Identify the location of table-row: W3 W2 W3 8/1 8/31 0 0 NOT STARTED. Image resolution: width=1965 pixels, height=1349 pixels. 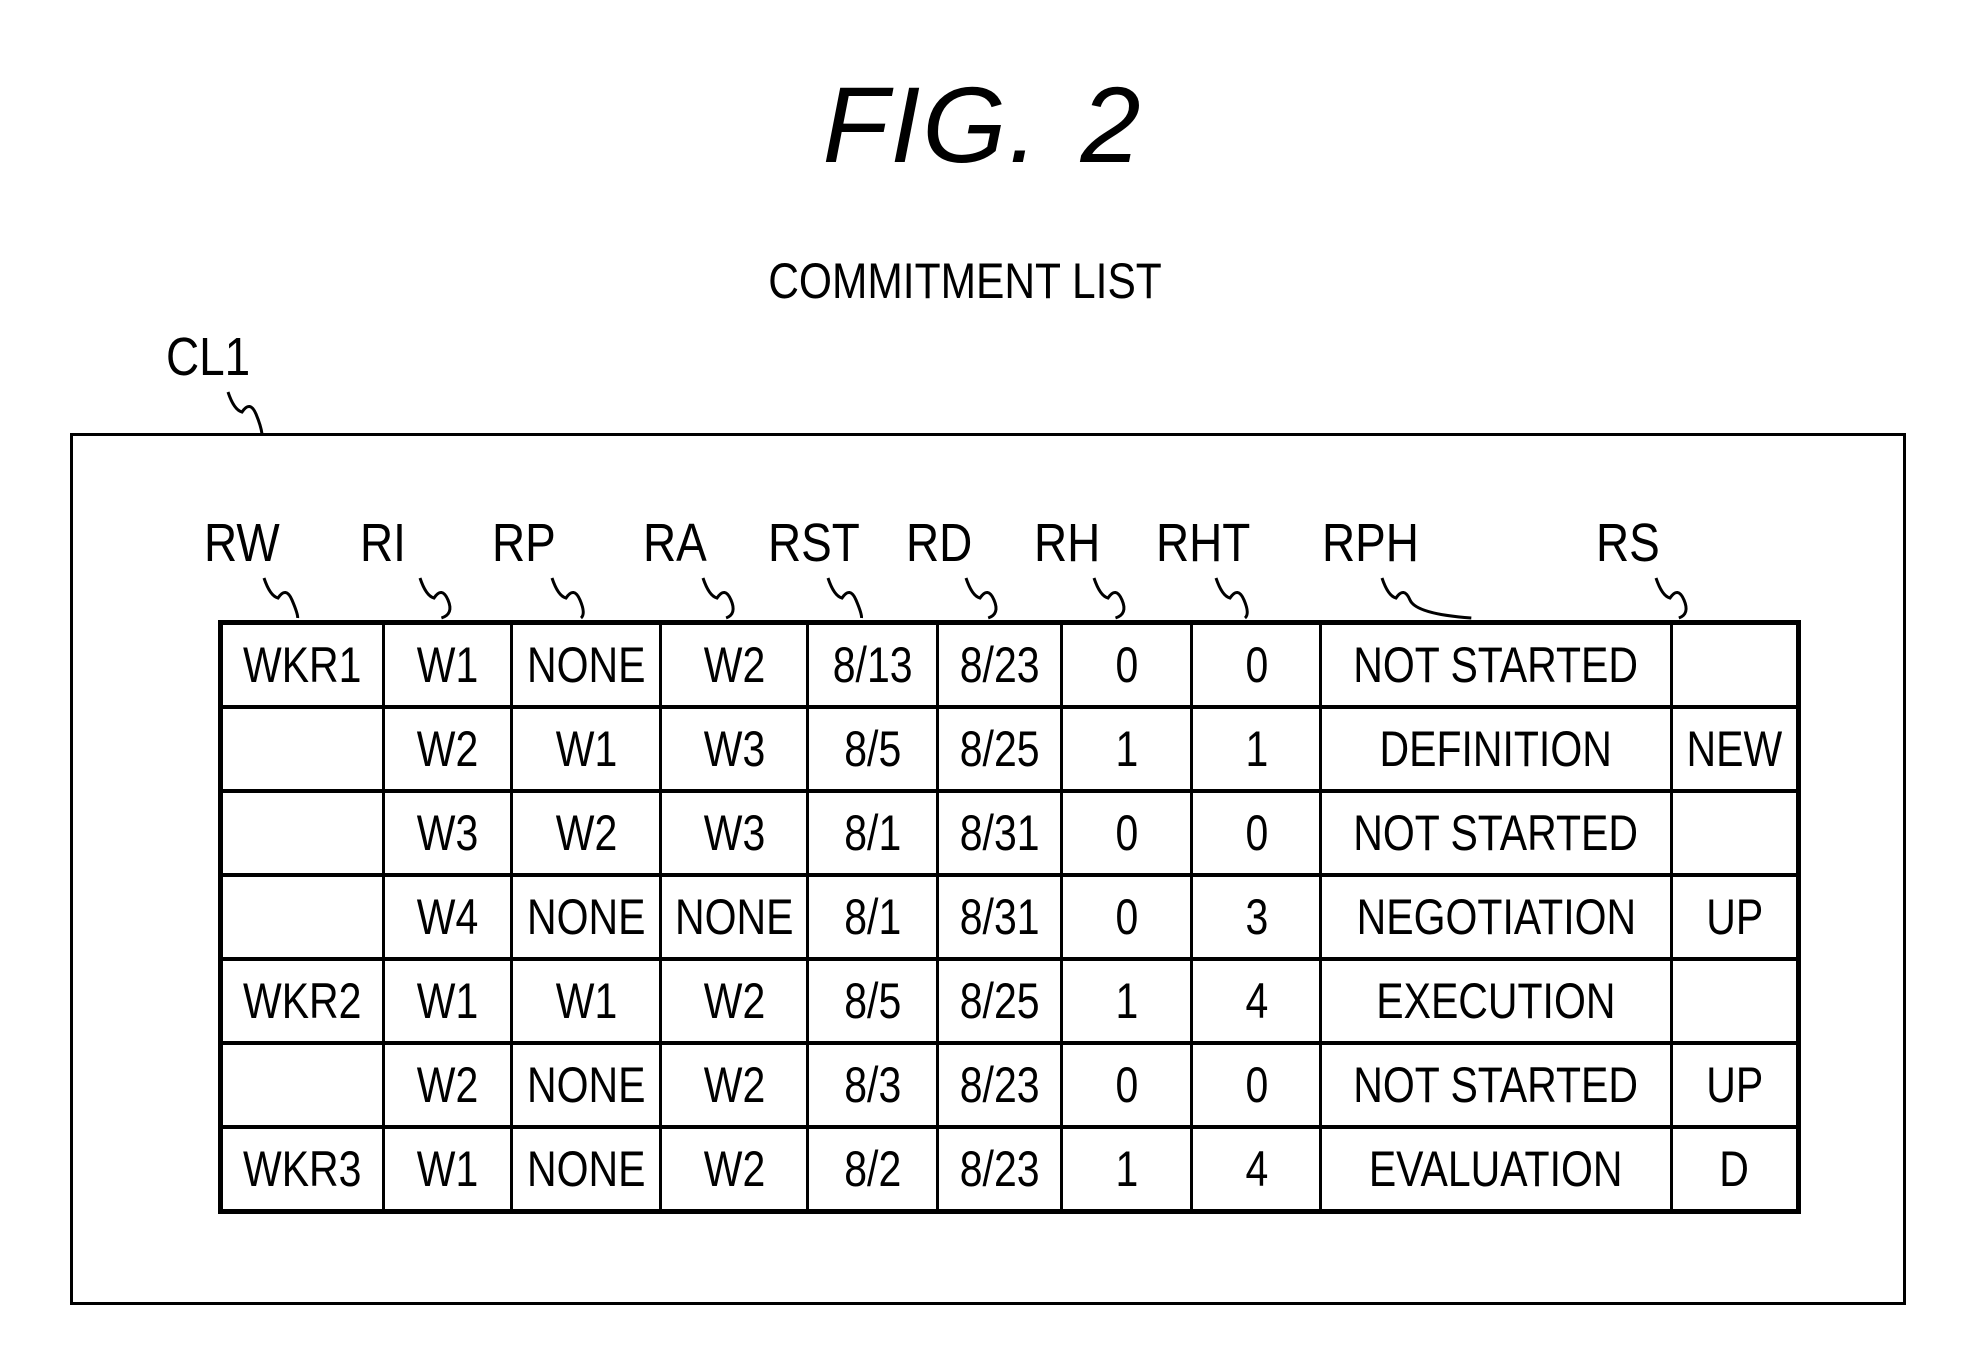
(1009, 833).